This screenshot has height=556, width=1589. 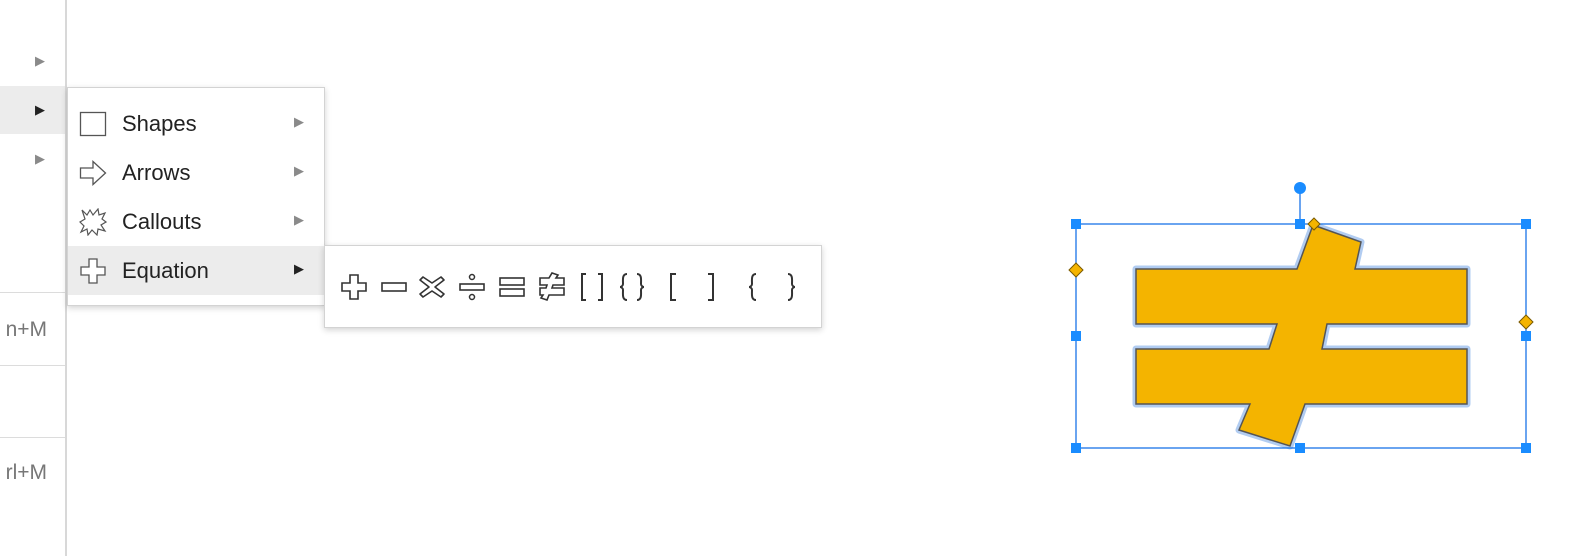 I want to click on left-brace-icon, so click(x=752, y=287).